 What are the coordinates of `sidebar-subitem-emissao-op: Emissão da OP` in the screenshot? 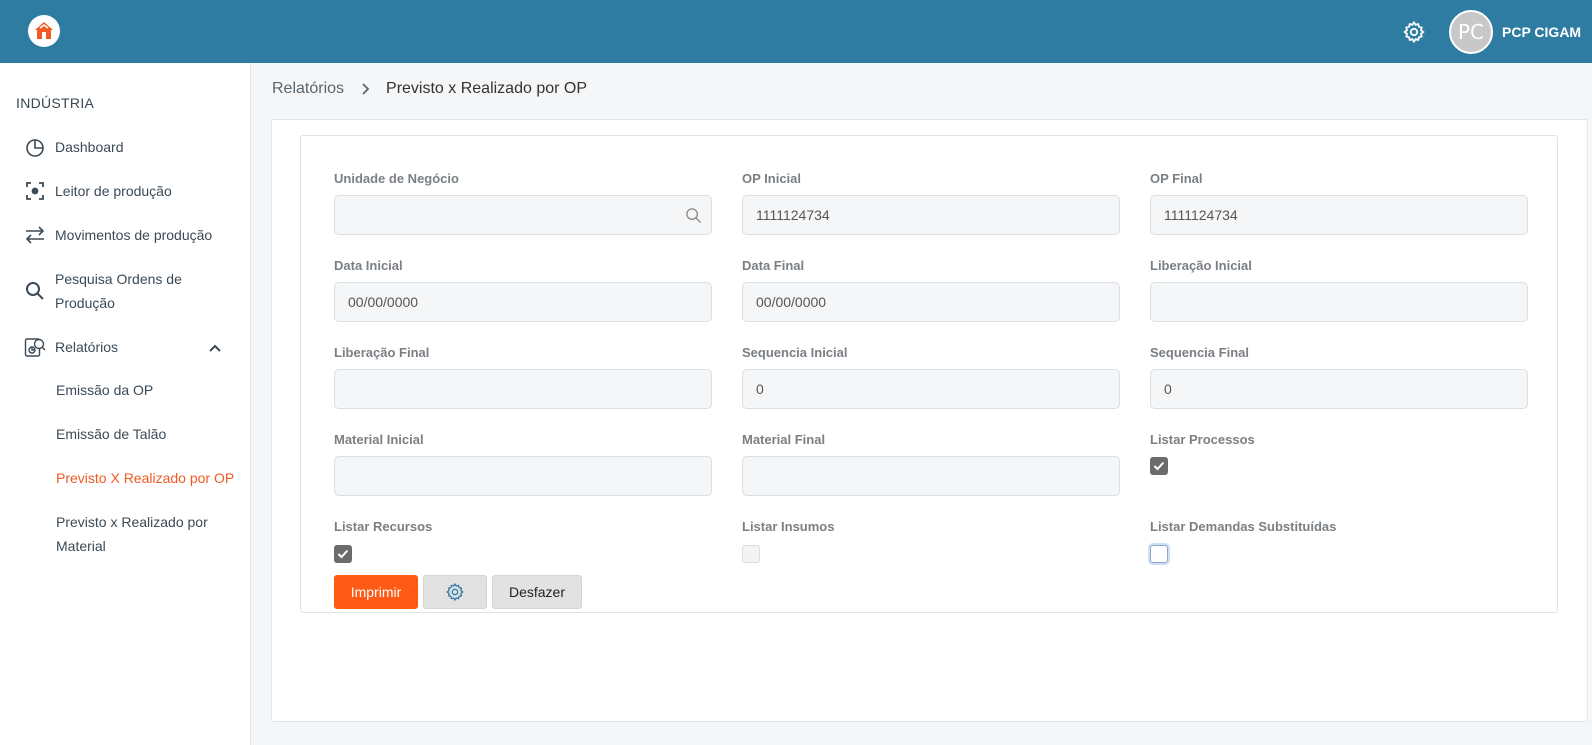 It's located at (146, 390).